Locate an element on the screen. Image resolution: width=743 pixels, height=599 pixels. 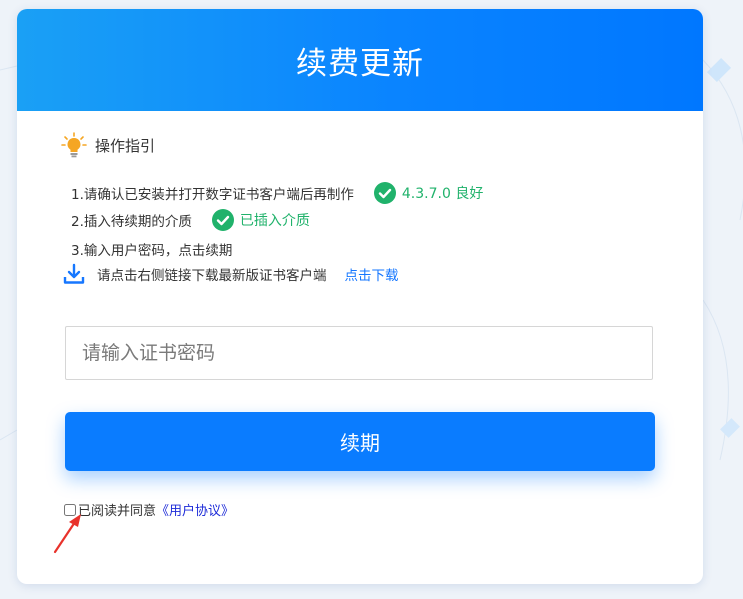
user-agreement-link: 《用户协议》 is located at coordinates (195, 509).